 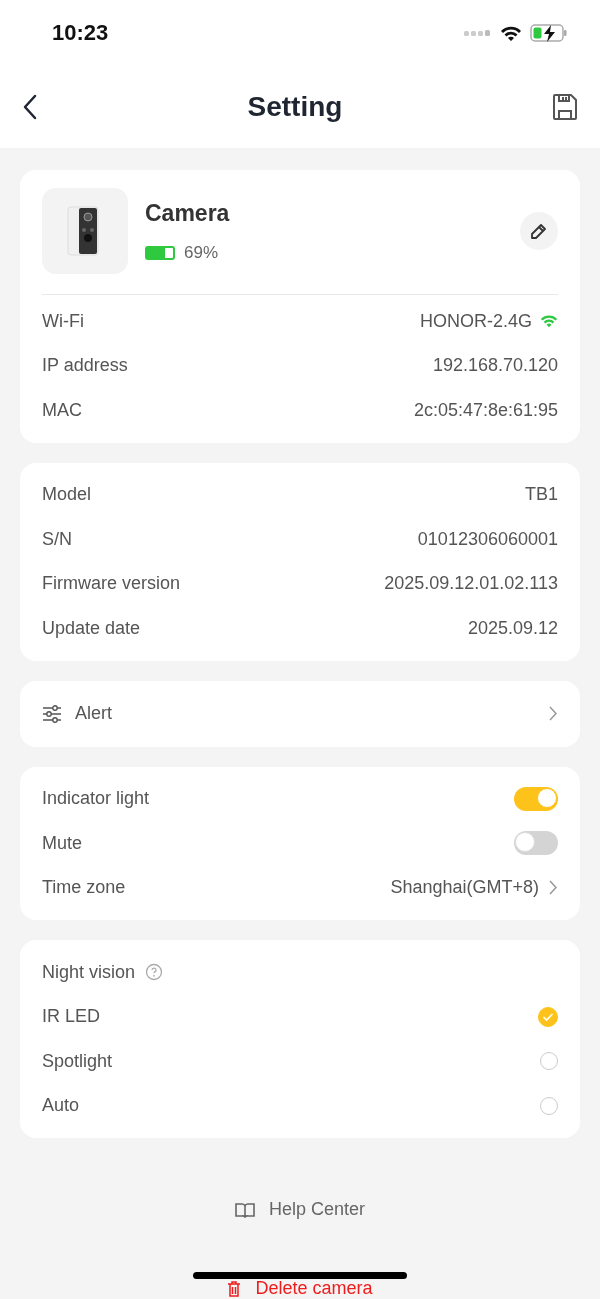 What do you see at coordinates (244, 1209) in the screenshot?
I see `book-icon` at bounding box center [244, 1209].